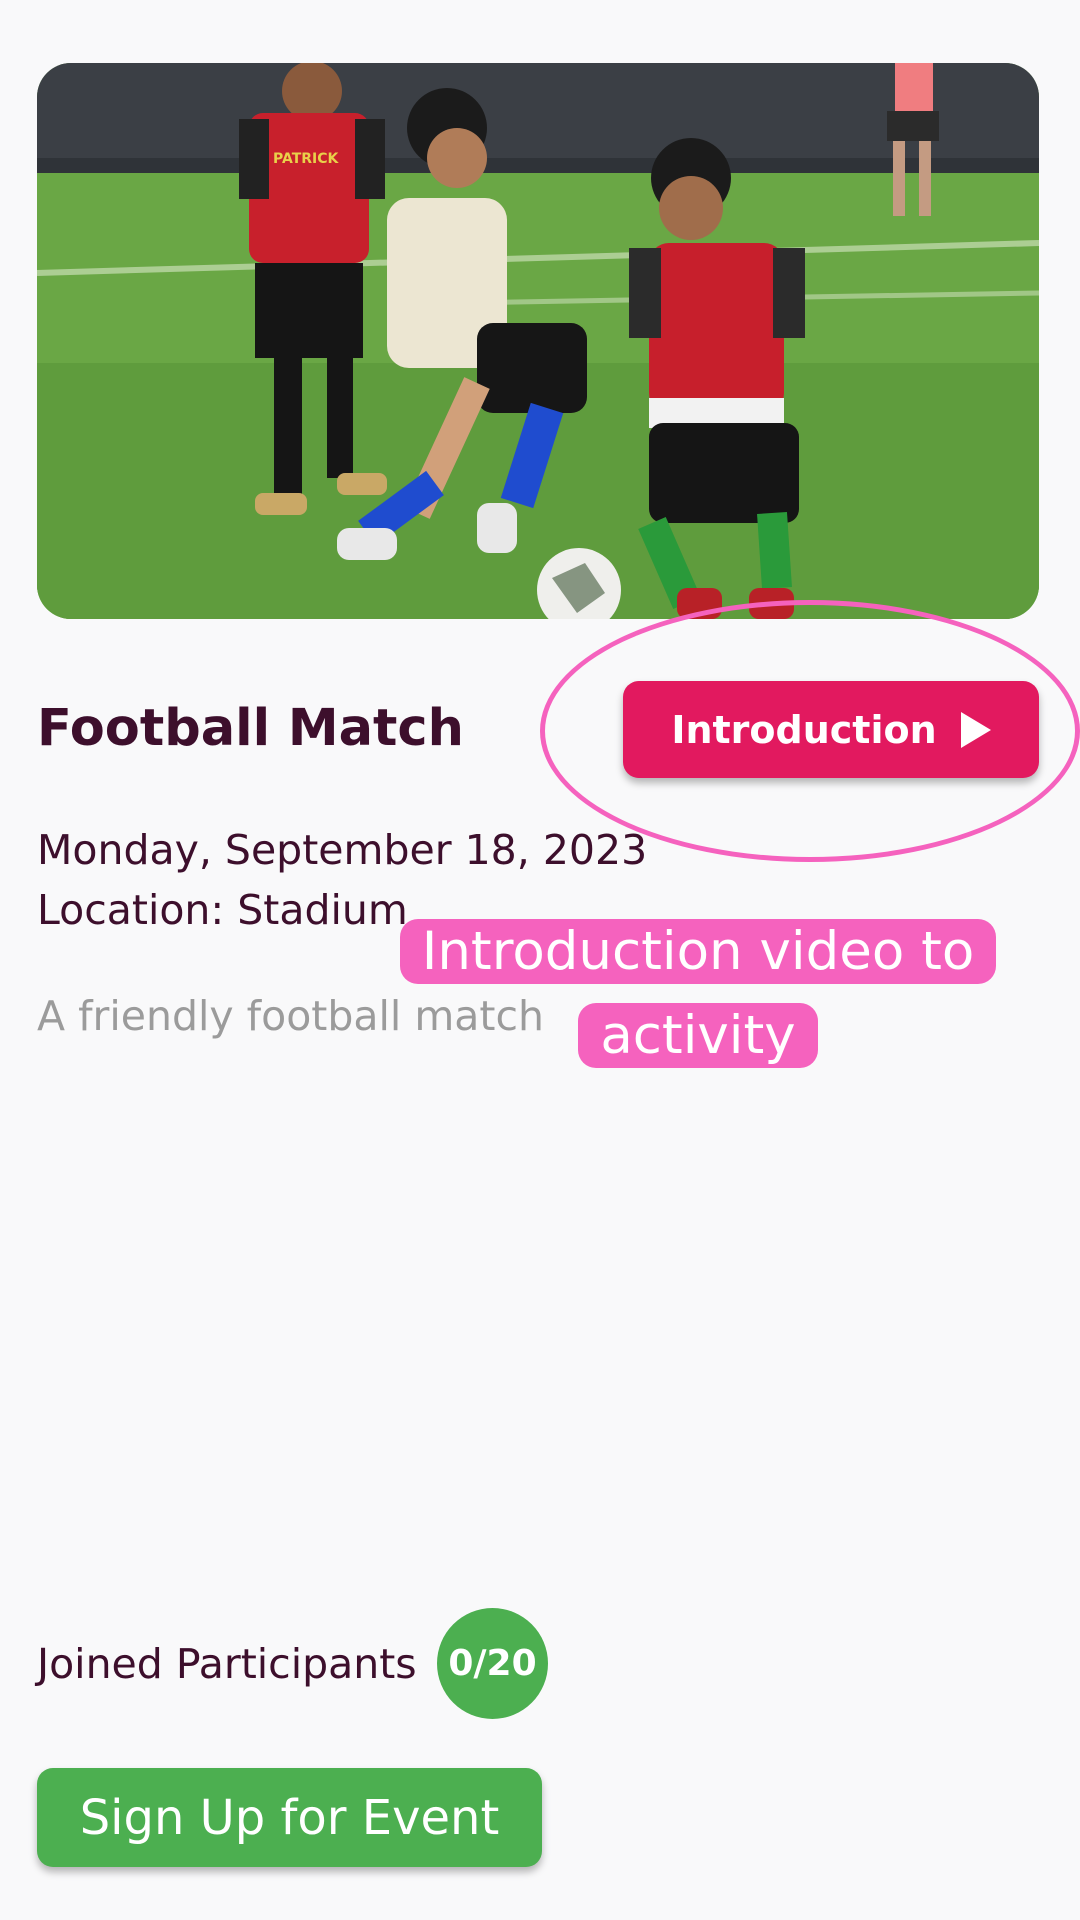 The width and height of the screenshot is (1080, 1920). Describe the element at coordinates (698, 951) in the screenshot. I see `annotation-line-1: Introduction video to` at that location.